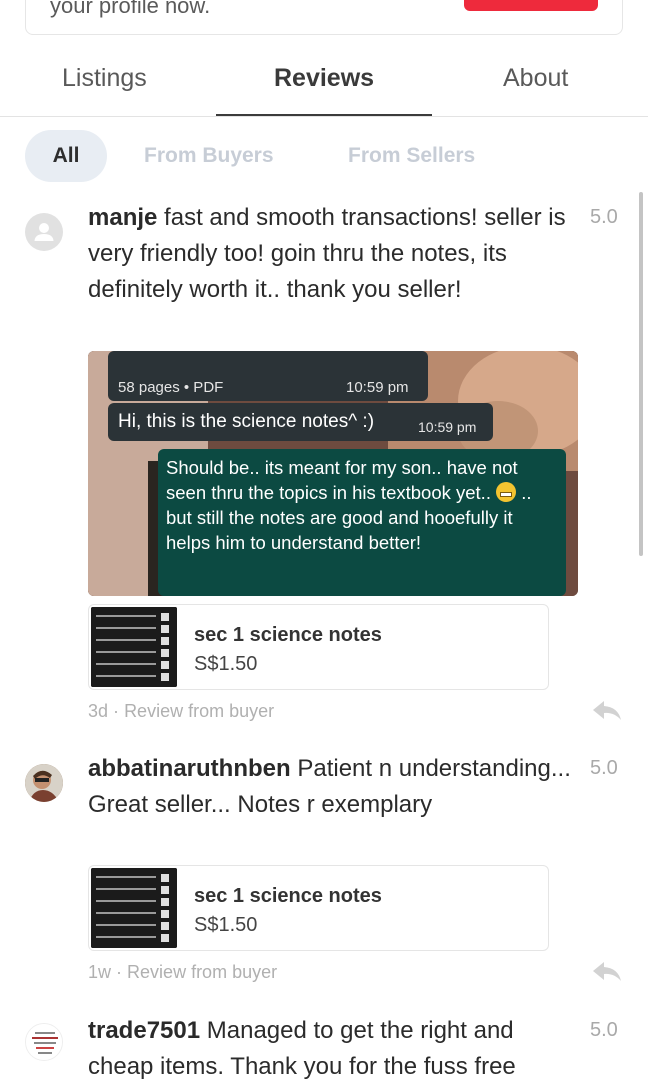  I want to click on scrollbar, so click(641, 374).